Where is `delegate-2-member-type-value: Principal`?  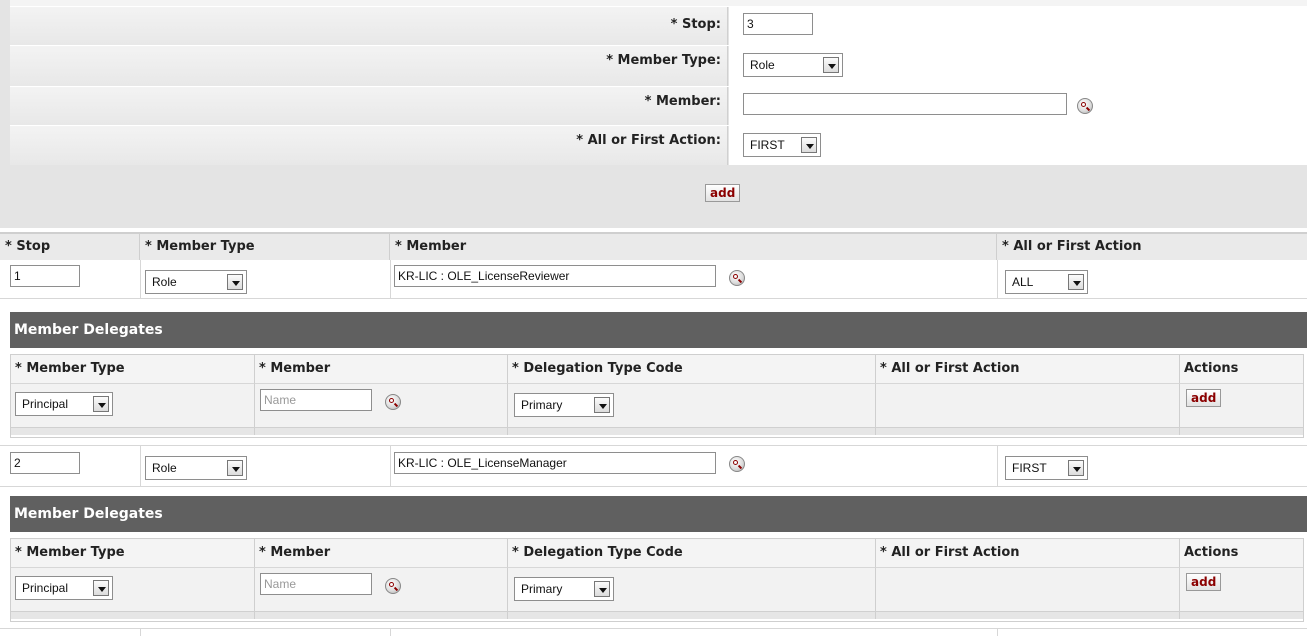
delegate-2-member-type-value: Principal is located at coordinates (45, 588).